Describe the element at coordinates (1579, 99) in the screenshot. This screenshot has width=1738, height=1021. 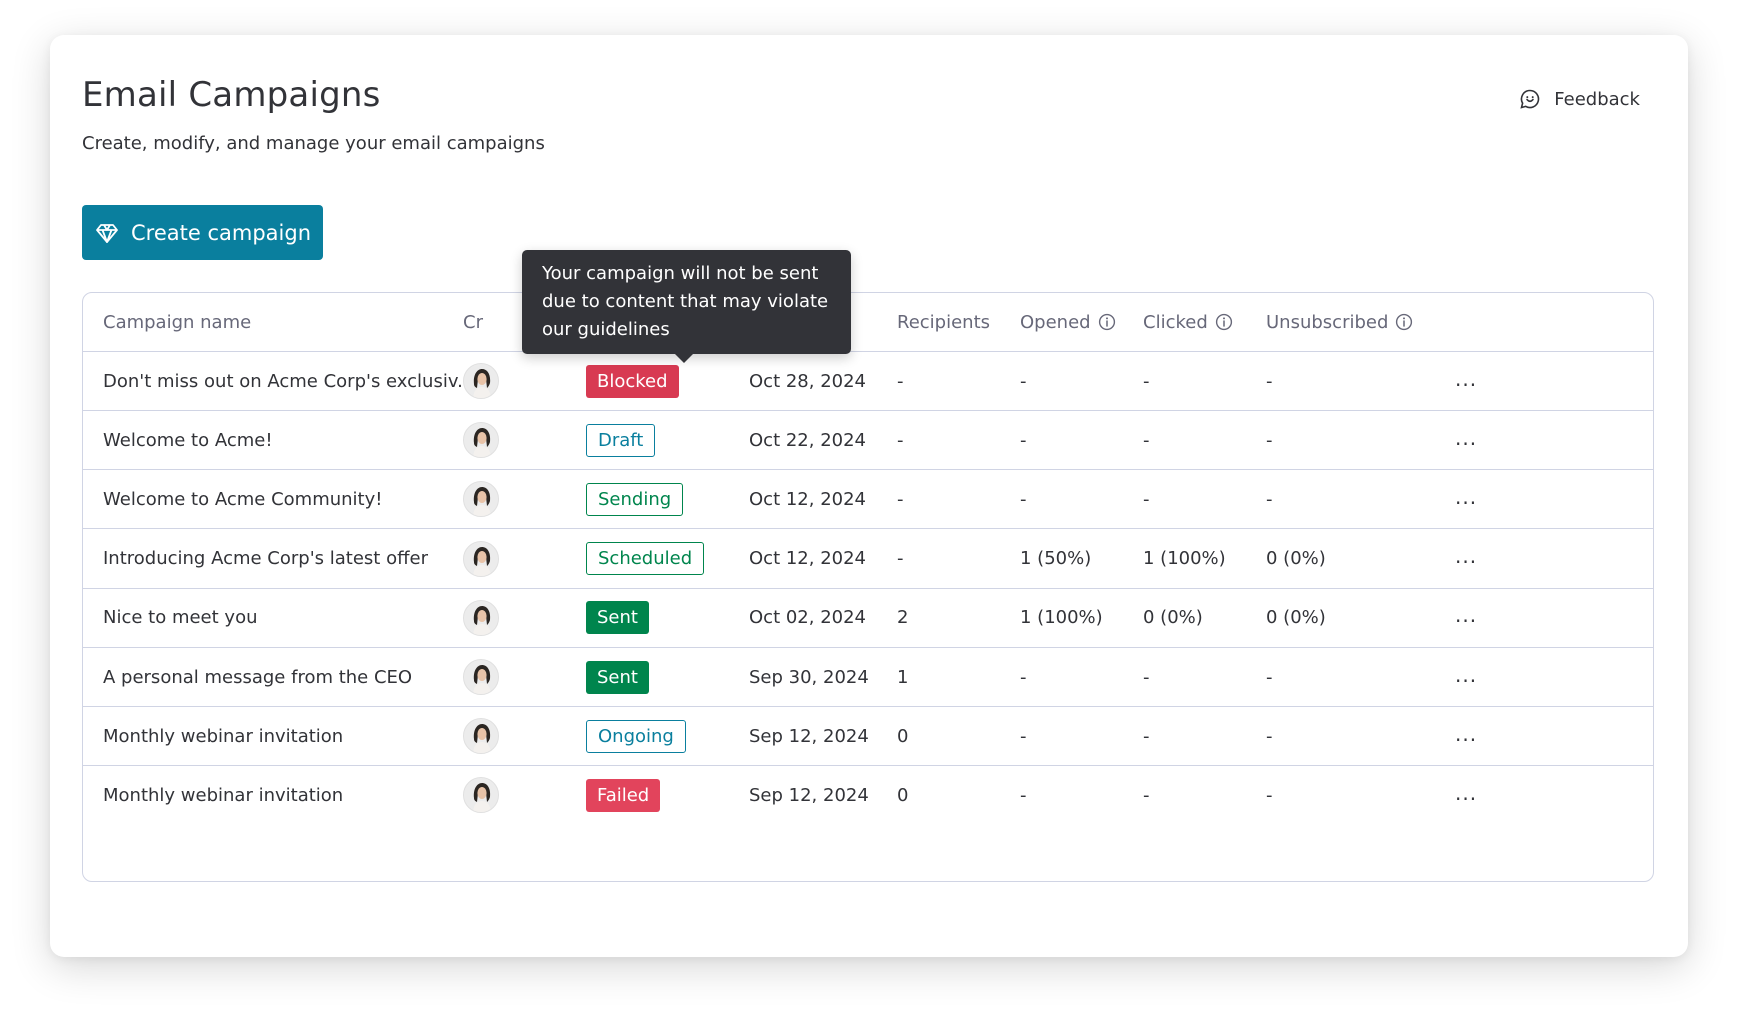
I see `feedback-button: Feedback` at that location.